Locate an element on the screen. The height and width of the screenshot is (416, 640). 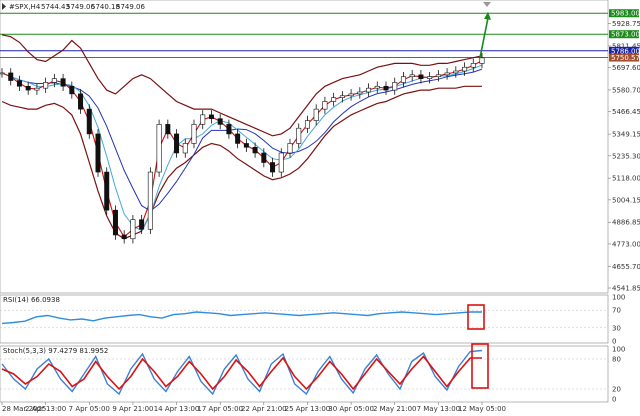
rsi-axis-label: 0 is located at coordinates (614, 342).